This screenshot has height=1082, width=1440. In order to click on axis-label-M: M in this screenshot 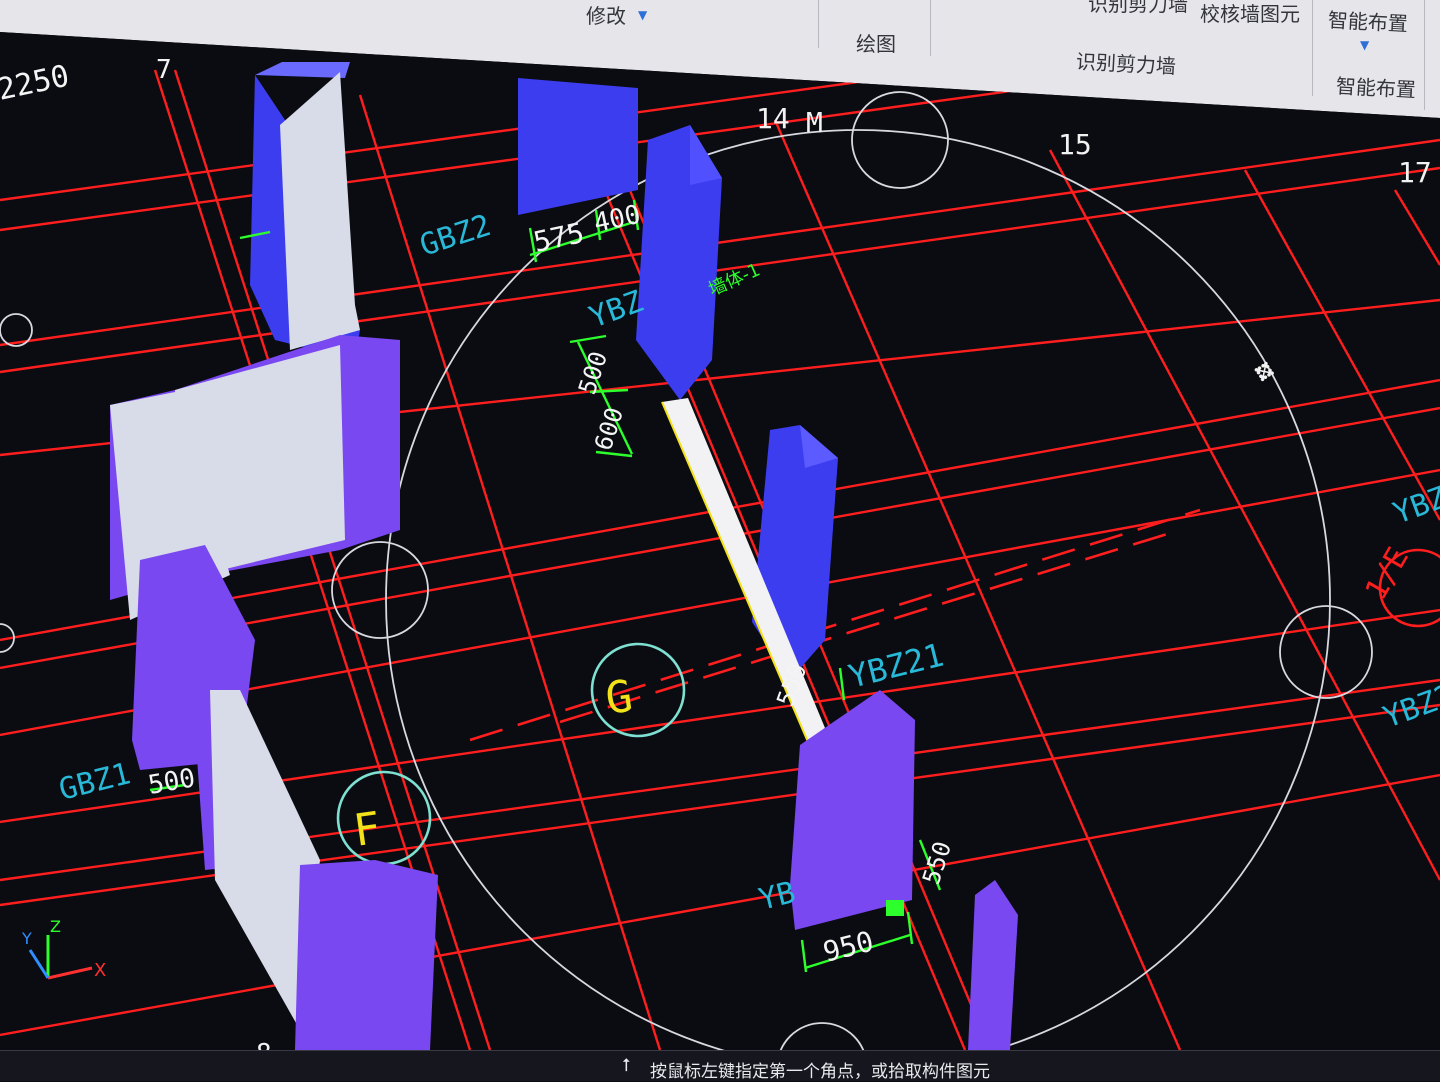, I will do `click(814, 122)`.